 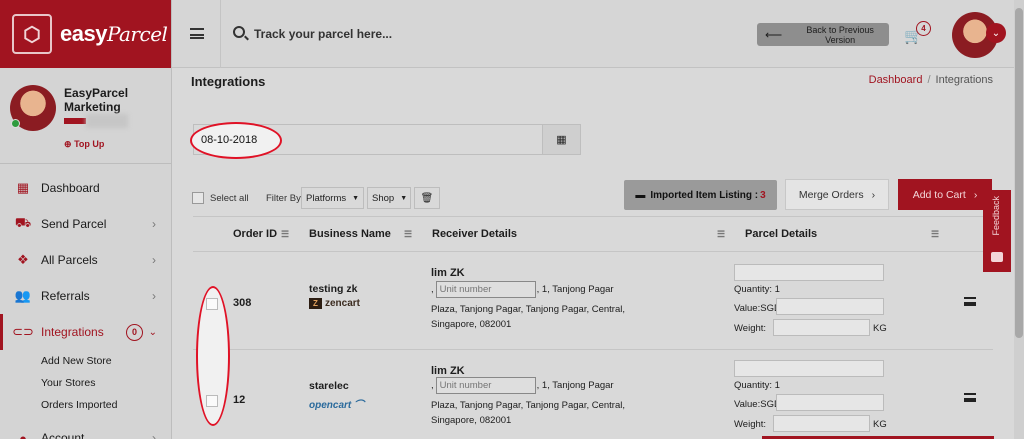 I want to click on calendar-icon: ▦, so click(x=561, y=139).